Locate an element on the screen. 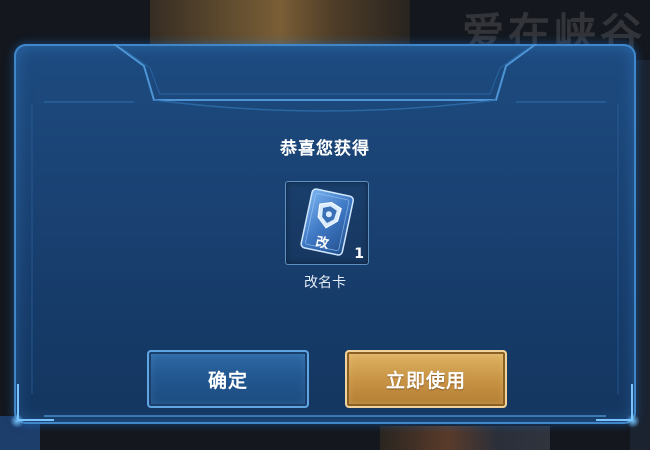  use-now-button: 立即使用 is located at coordinates (426, 379).